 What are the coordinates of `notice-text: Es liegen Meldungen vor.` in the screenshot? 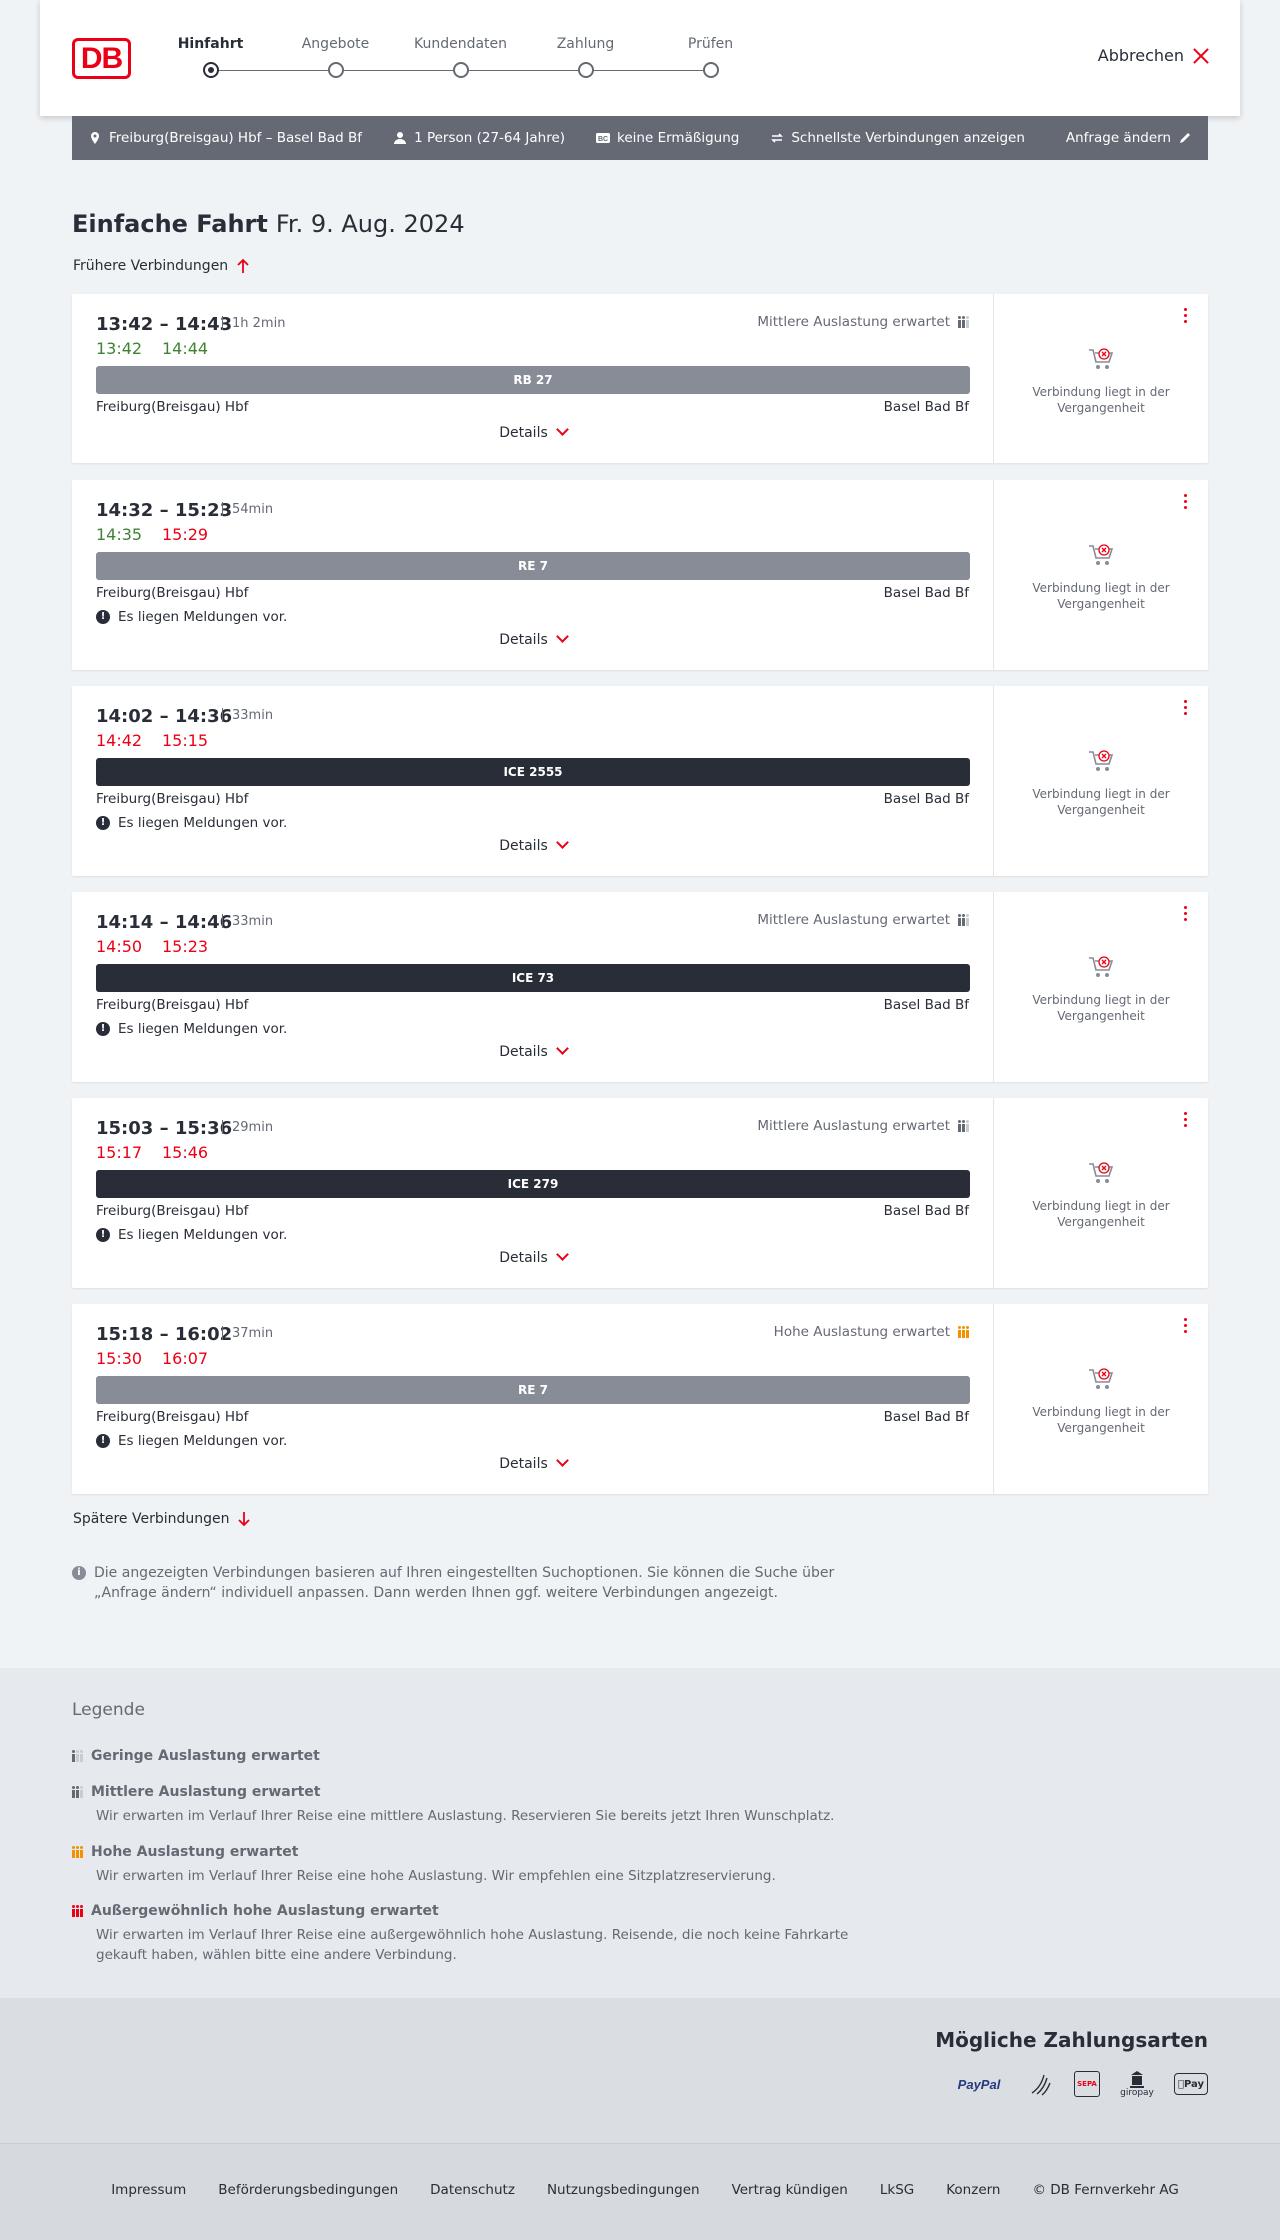 It's located at (203, 1029).